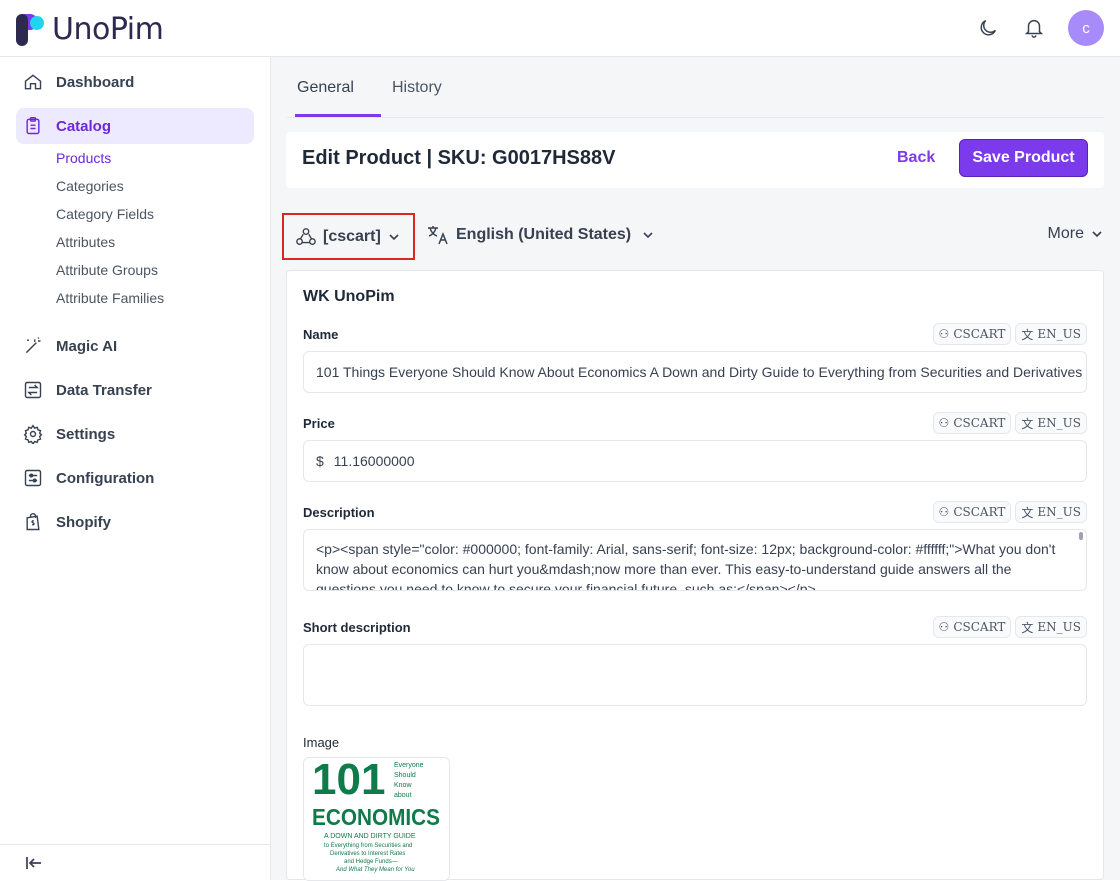 This screenshot has width=1120, height=881. What do you see at coordinates (84, 126) in the screenshot?
I see `sidebar-item-label: Catalog` at bounding box center [84, 126].